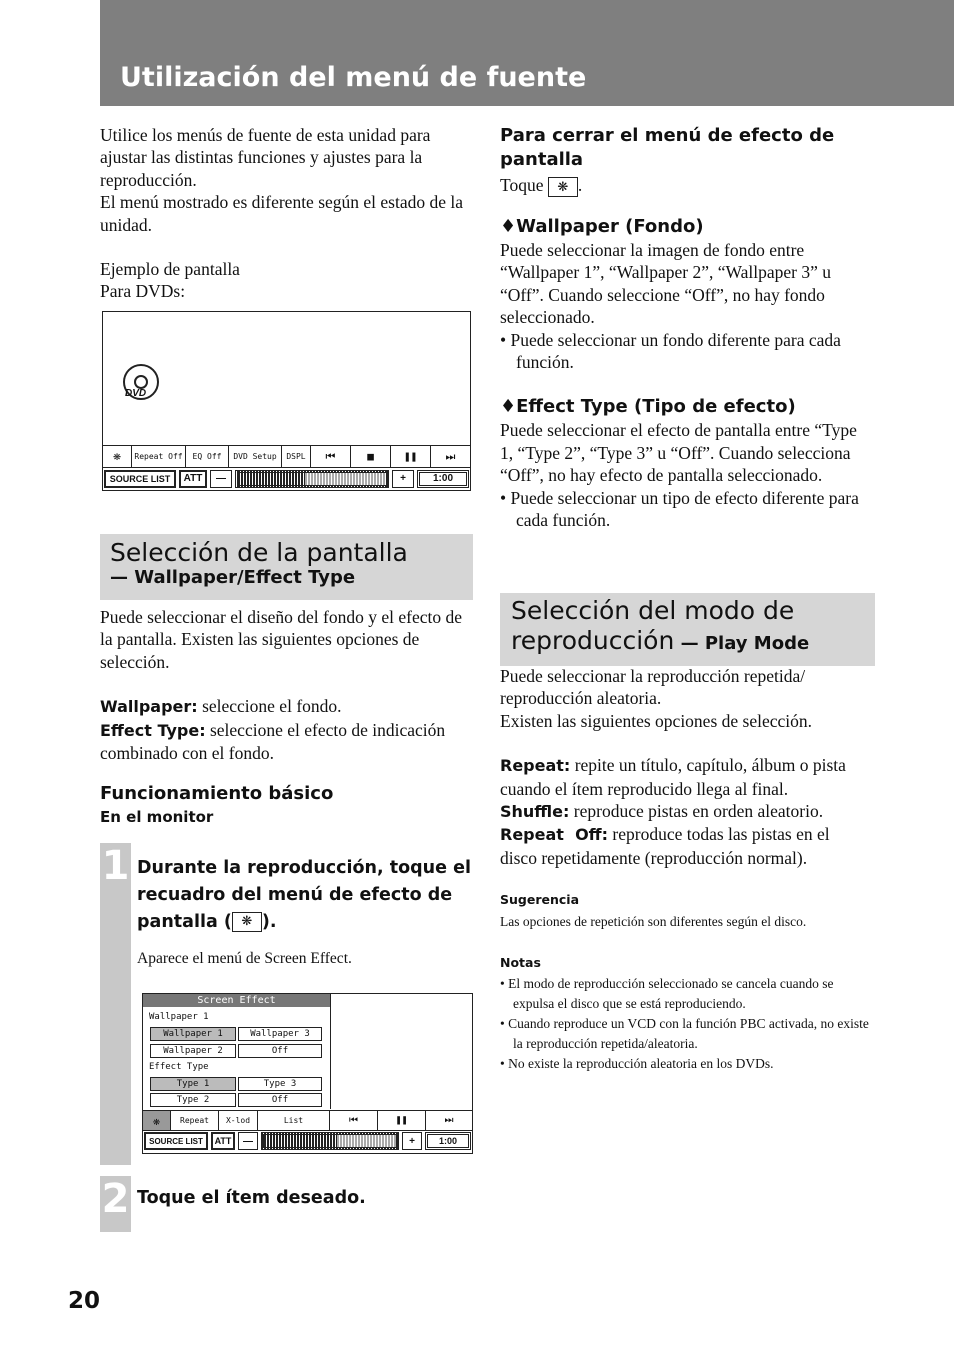  Describe the element at coordinates (280, 1100) in the screenshot. I see `type-off-option: Off` at that location.